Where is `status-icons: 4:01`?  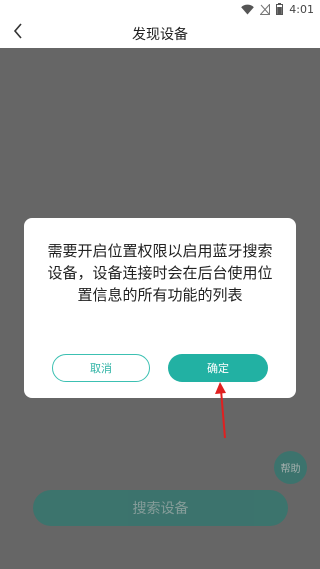
status-icons: 4:01 is located at coordinates (277, 9).